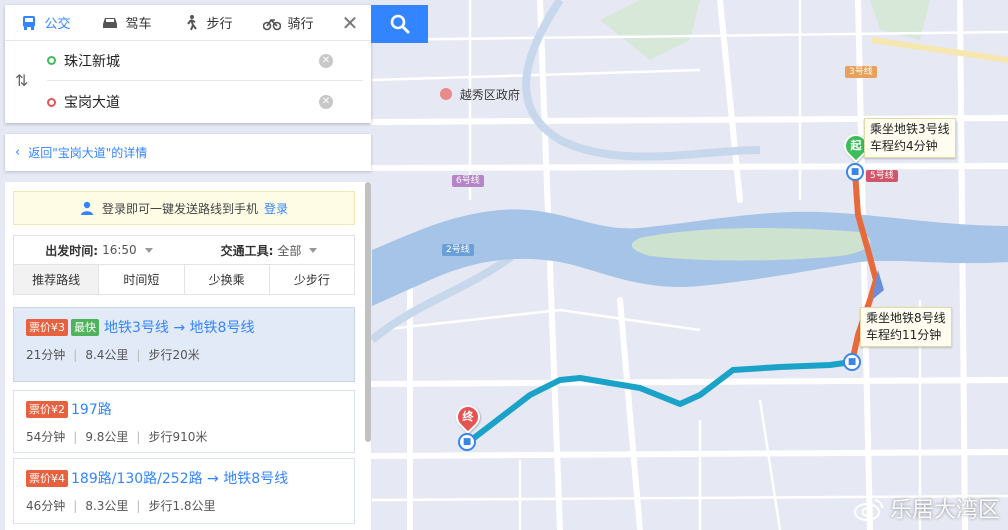 The image size is (1008, 530). What do you see at coordinates (184, 344) in the screenshot?
I see `route-plan-item: 票价¥3 最快 地铁3号线 → 地铁8号线 21分钟 | 8.4公里 | 步行20米` at bounding box center [184, 344].